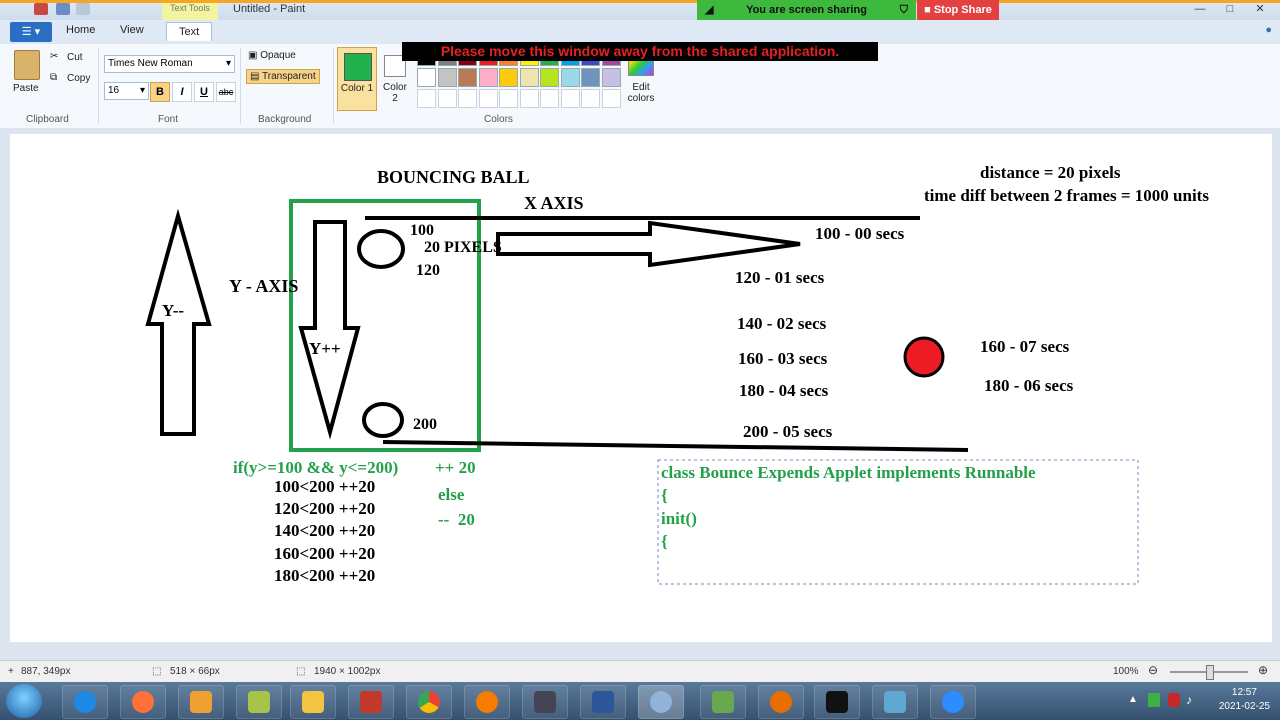 The image size is (1280, 720). What do you see at coordinates (1210, 672) in the screenshot?
I see `zoom-slider-thumb` at bounding box center [1210, 672].